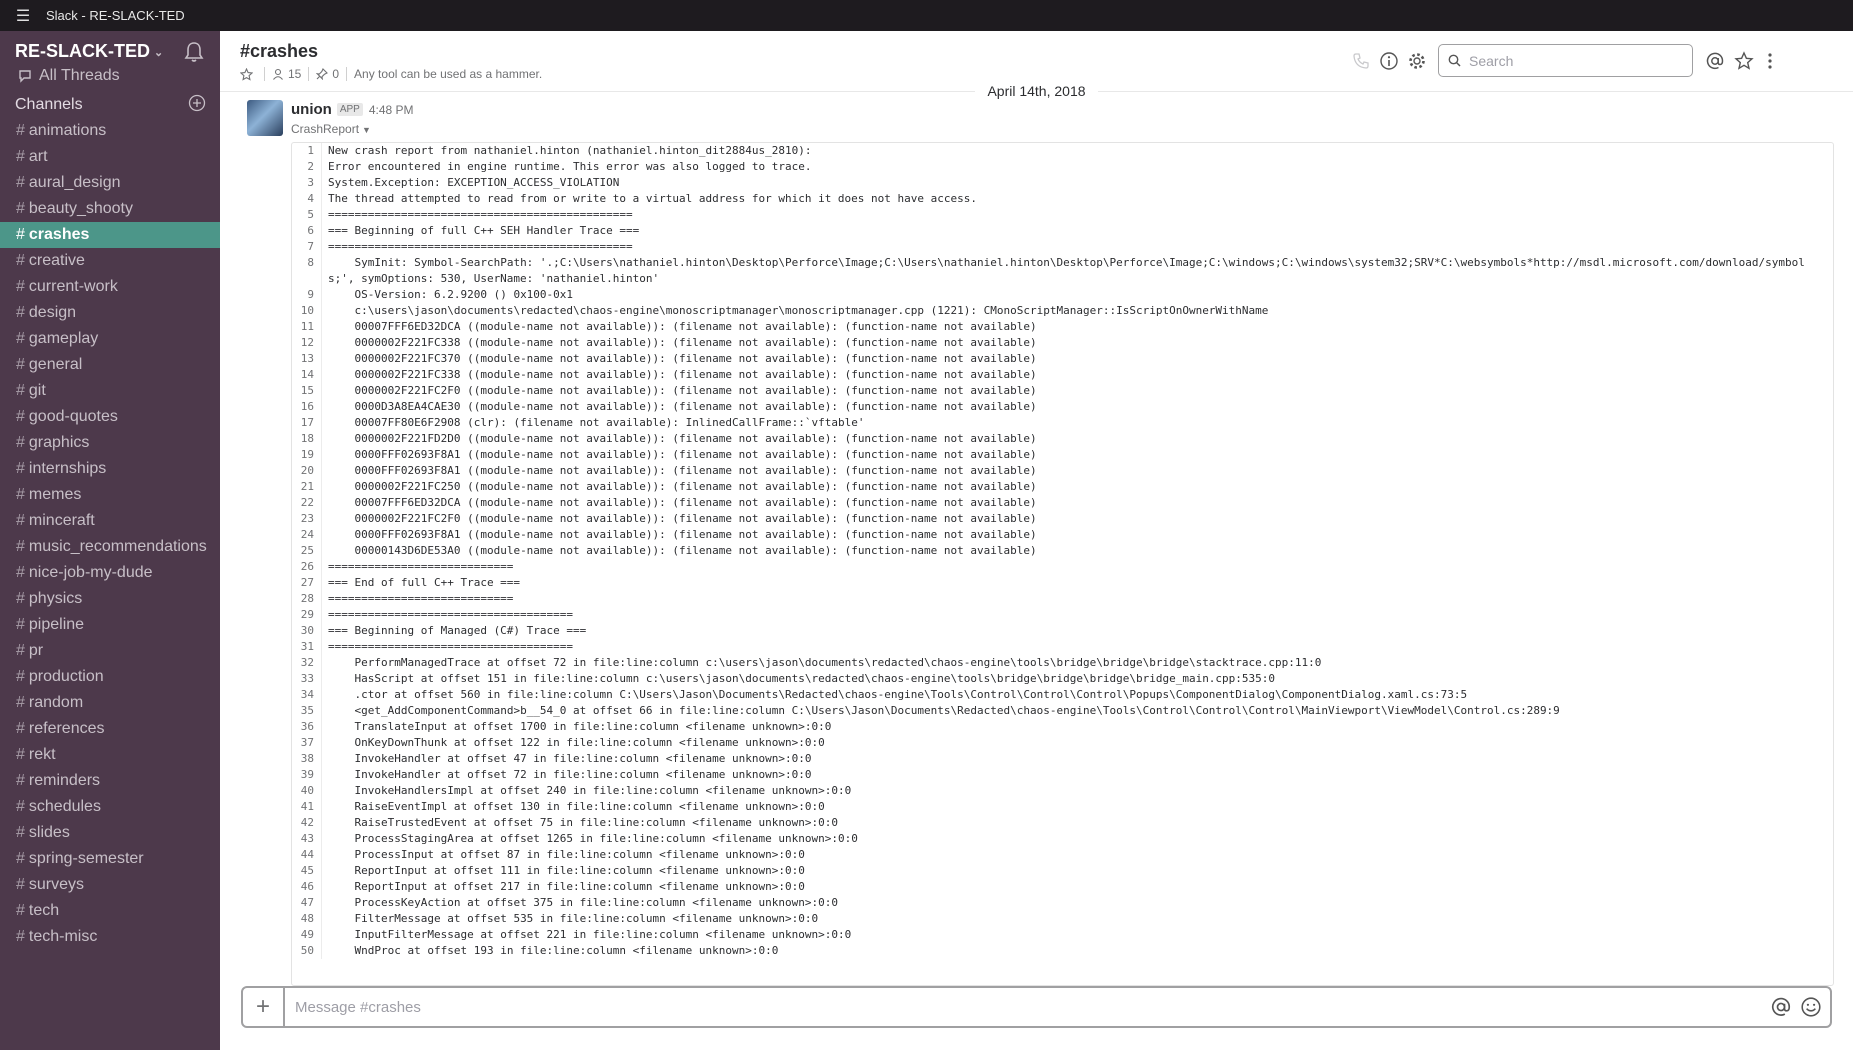 Image resolution: width=1853 pixels, height=1050 pixels. I want to click on sidebar-item-spring-semester: # spring-semester, so click(110, 859).